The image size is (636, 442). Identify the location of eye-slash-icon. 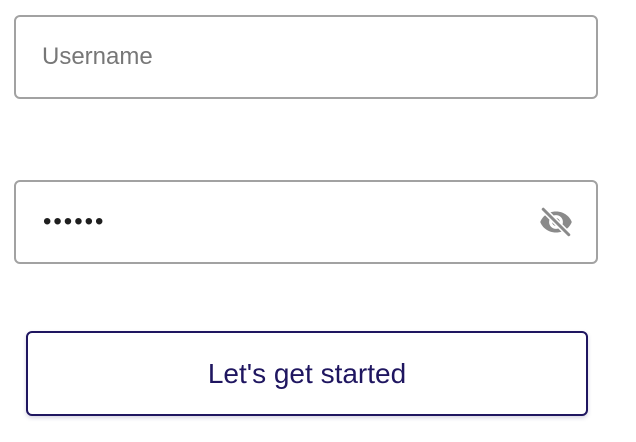
(556, 222).